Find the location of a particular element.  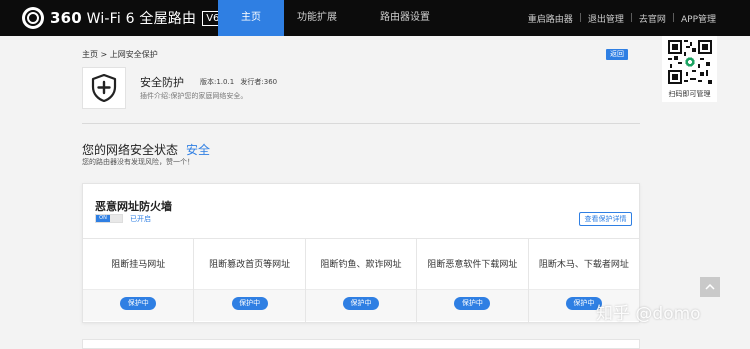

firewall-toggle: ON is located at coordinates (109, 218).